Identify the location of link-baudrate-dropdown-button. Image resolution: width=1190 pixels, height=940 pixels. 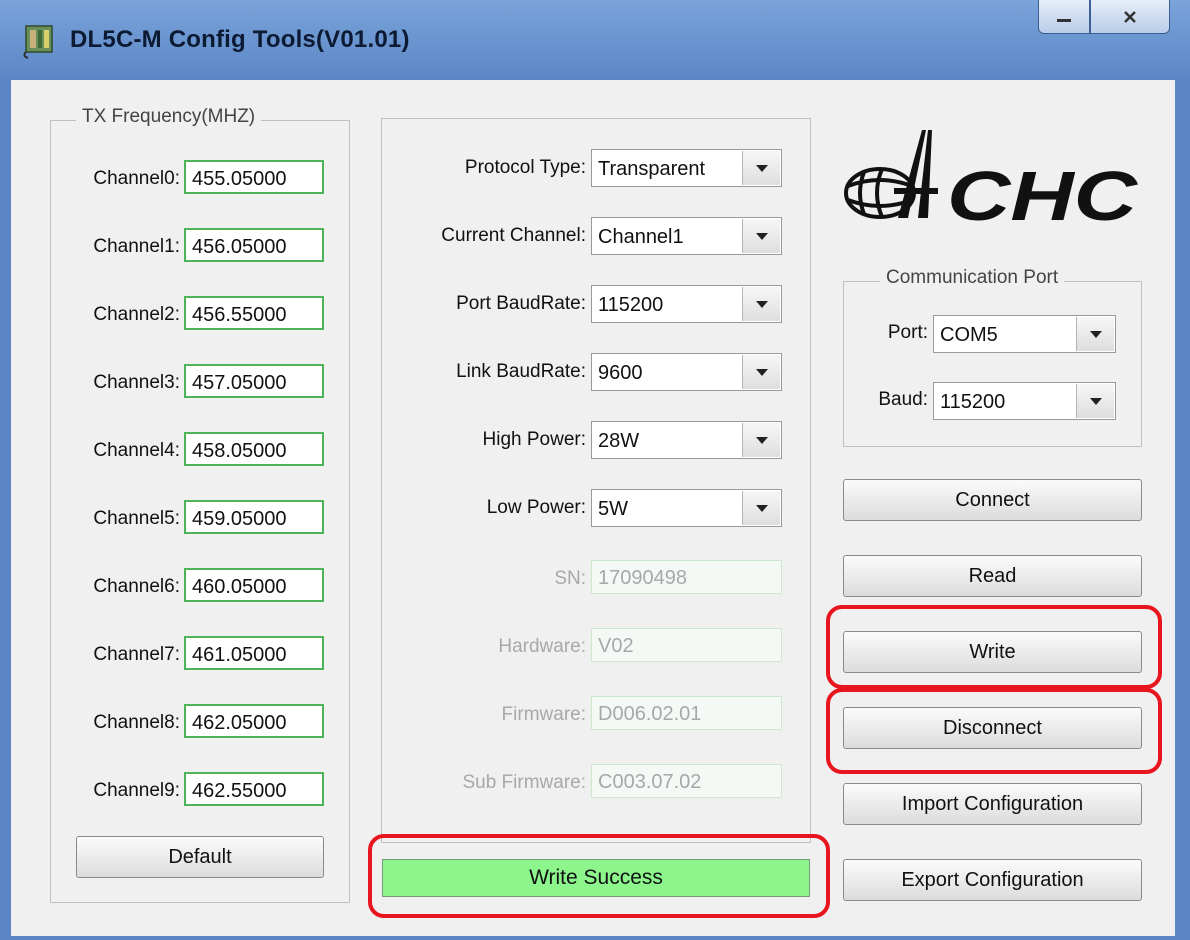
(761, 372).